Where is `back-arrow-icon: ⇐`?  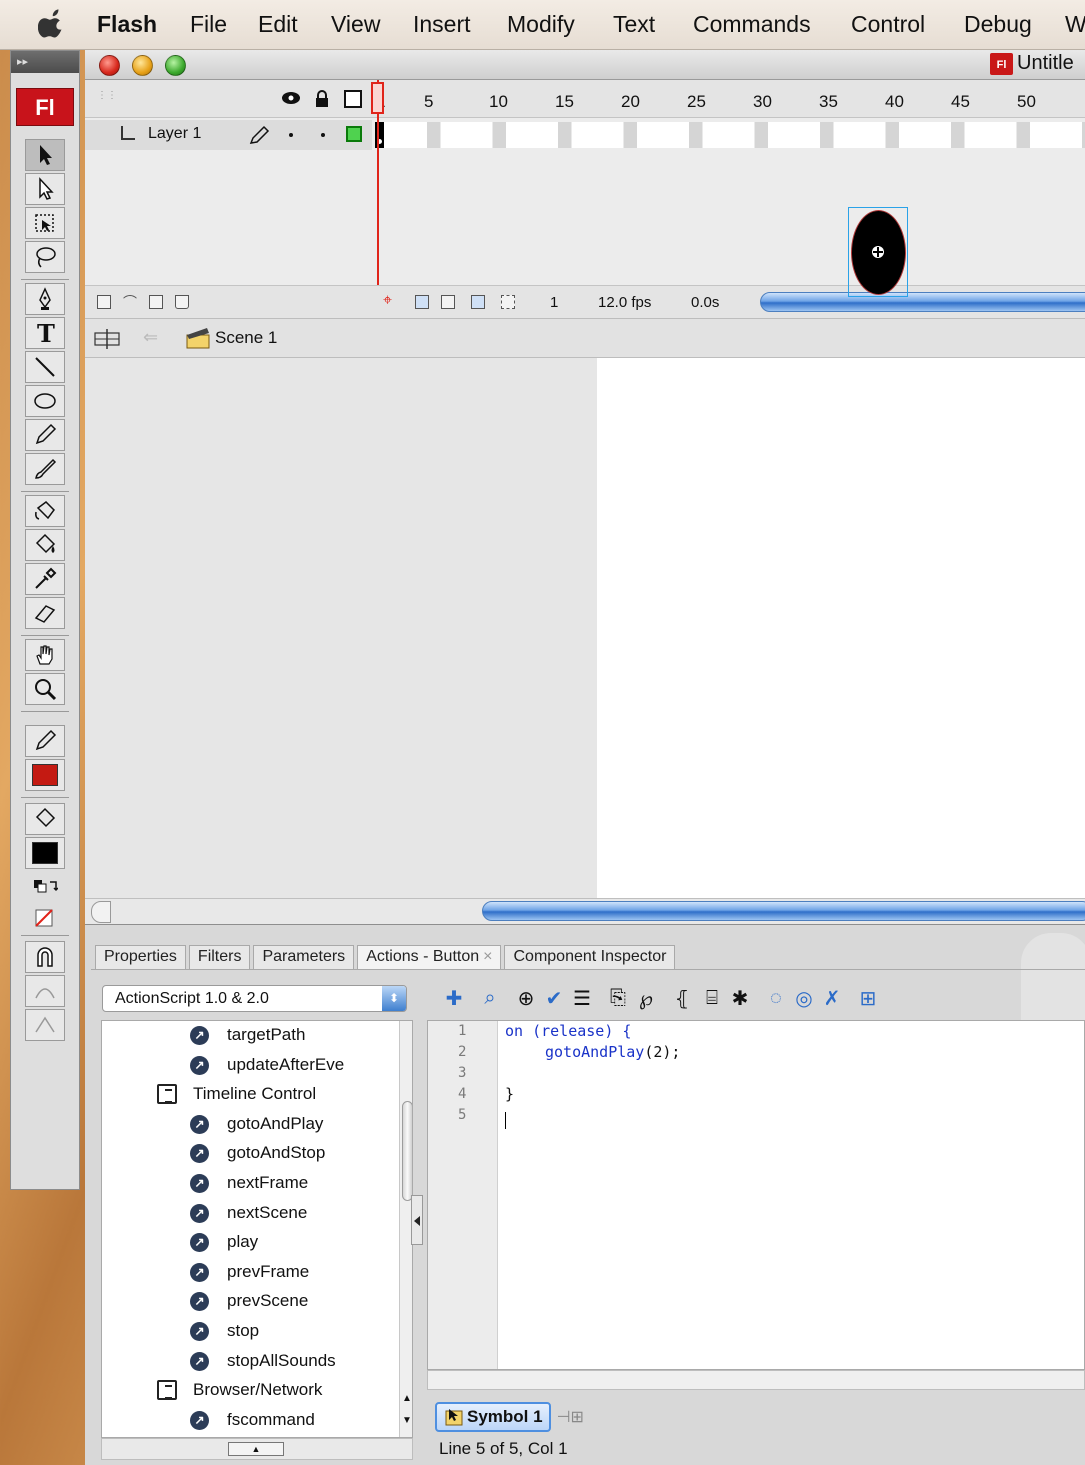 back-arrow-icon: ⇐ is located at coordinates (150, 337).